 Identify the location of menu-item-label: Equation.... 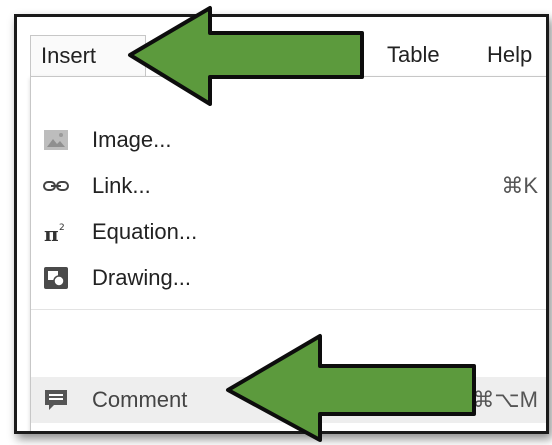
(145, 231).